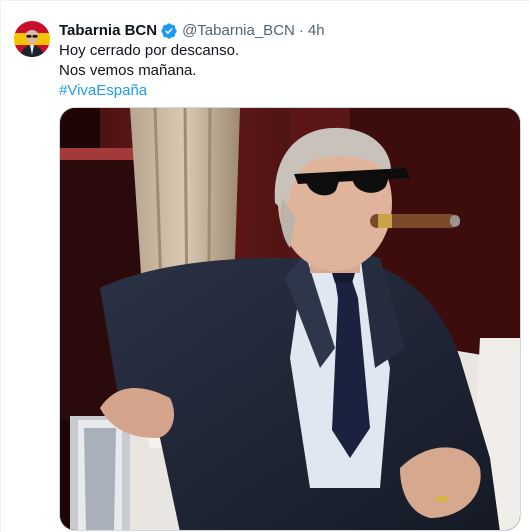 The image size is (529, 532). What do you see at coordinates (238, 31) in the screenshot?
I see `user-handle: @Tabarnia_BCN` at bounding box center [238, 31].